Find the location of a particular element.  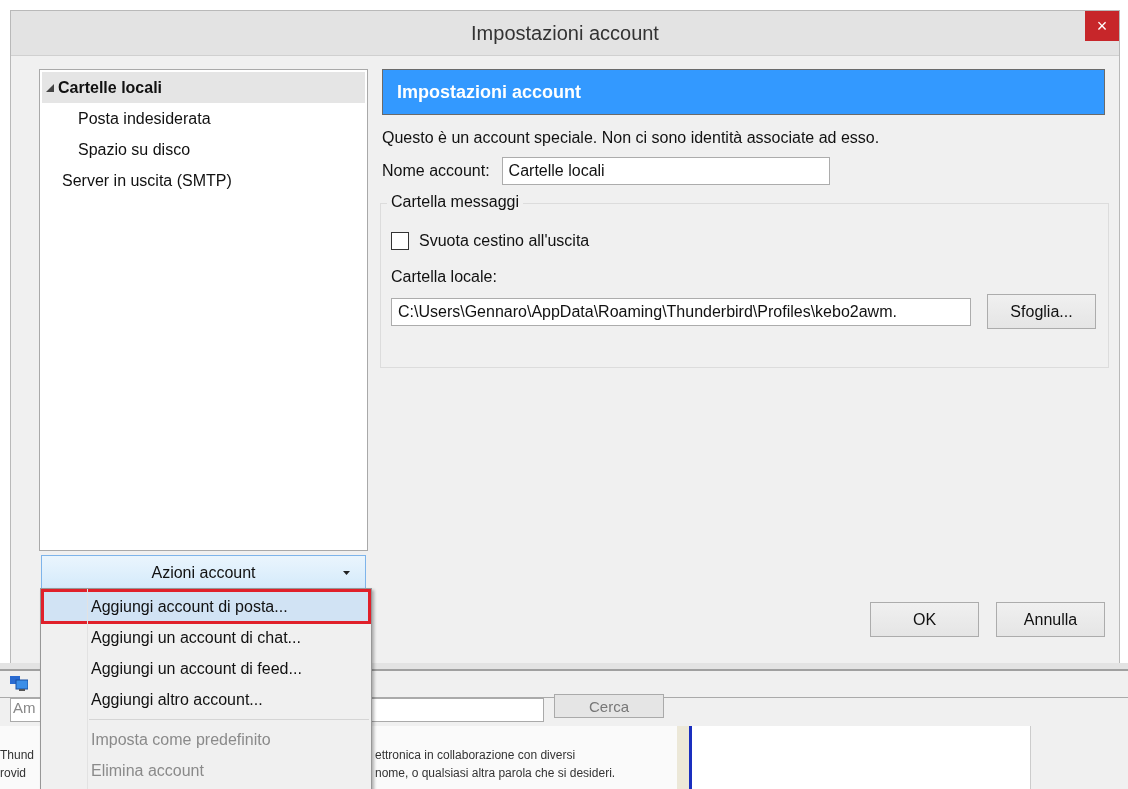

path-field: C:\Users\Gennaro\AppData\Roaming\Thunderbird\Profiles\kebo2awm. is located at coordinates (681, 311).